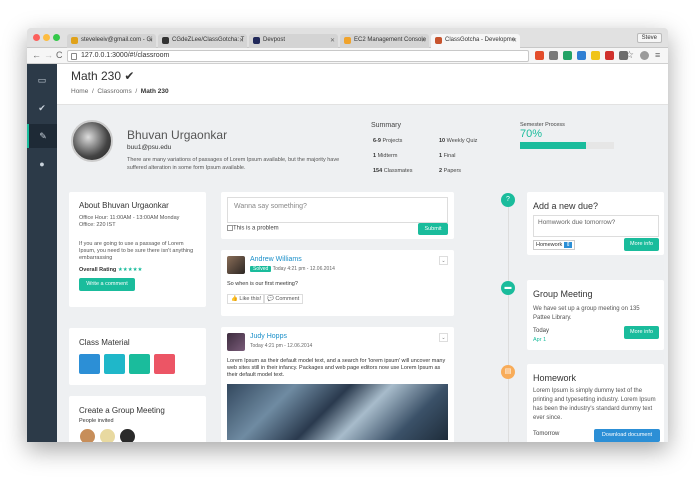 The height and width of the screenshot is (494, 695). I want to click on summary-count: 6-9, so click(377, 141).